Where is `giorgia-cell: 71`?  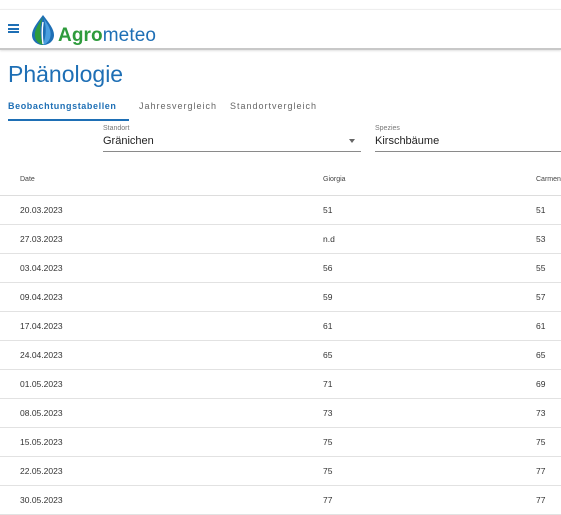
giorgia-cell: 71 is located at coordinates (328, 384).